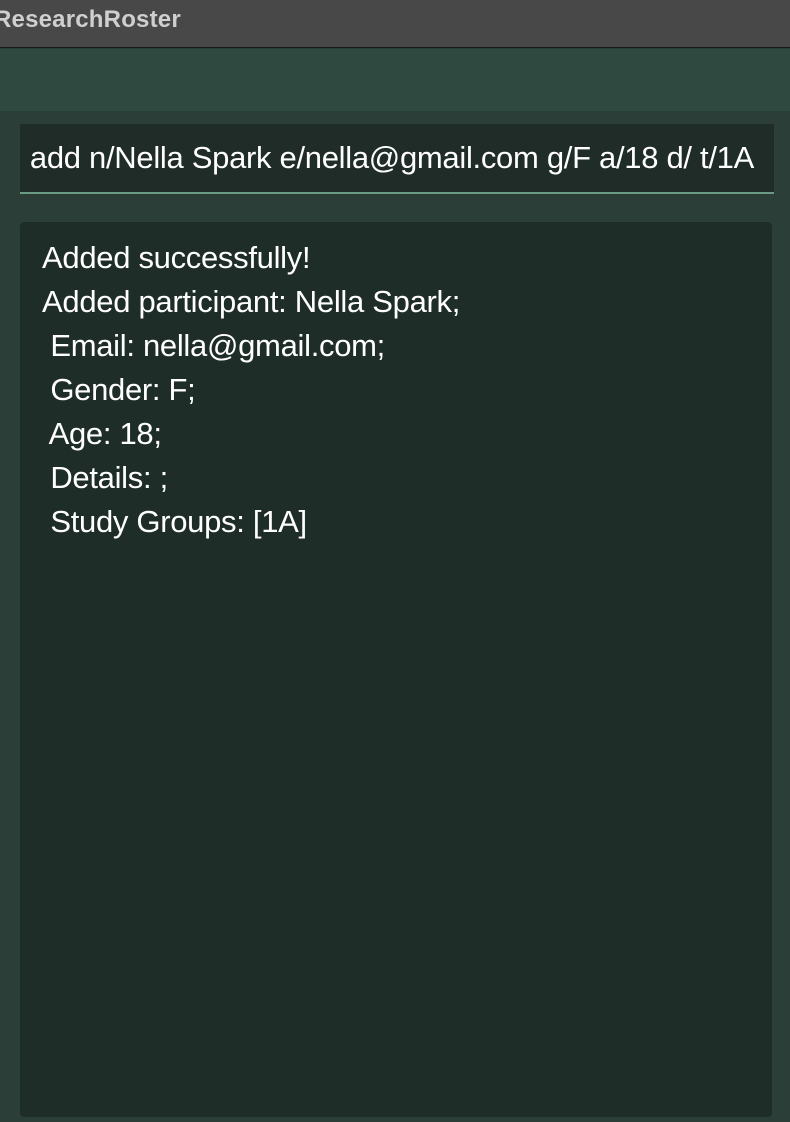 This screenshot has height=1122, width=790. I want to click on result-line-gender: Gender: F;, so click(119, 389).